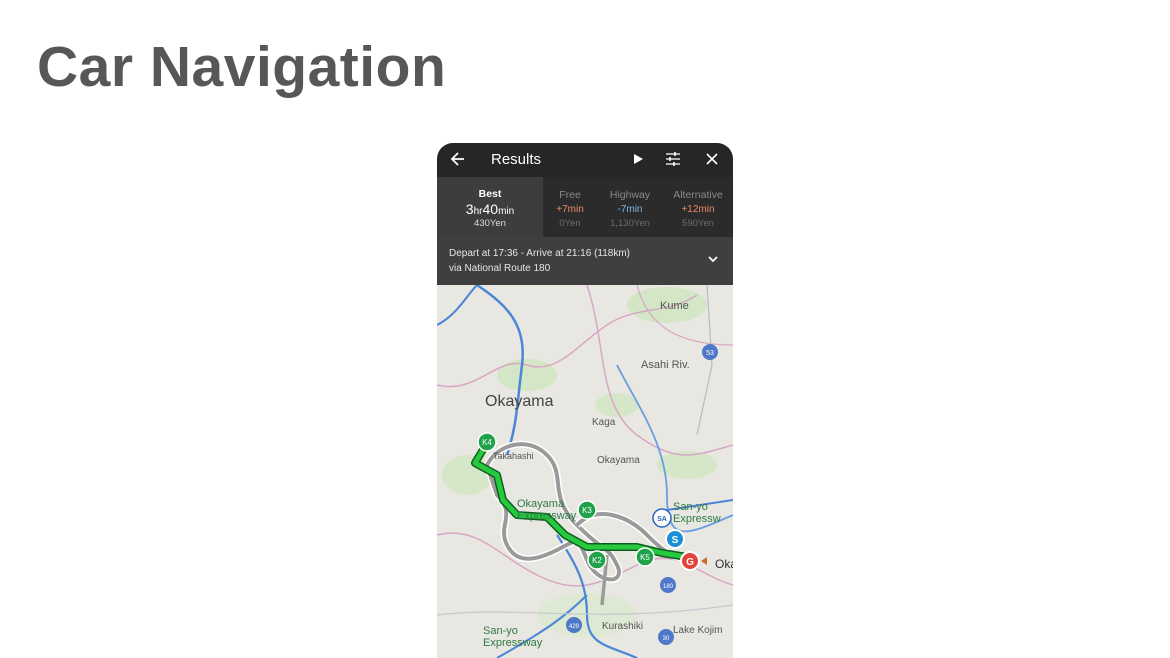 Image resolution: width=1170 pixels, height=658 pixels. I want to click on map-label-kurashiki: Kurashiki, so click(623, 626).